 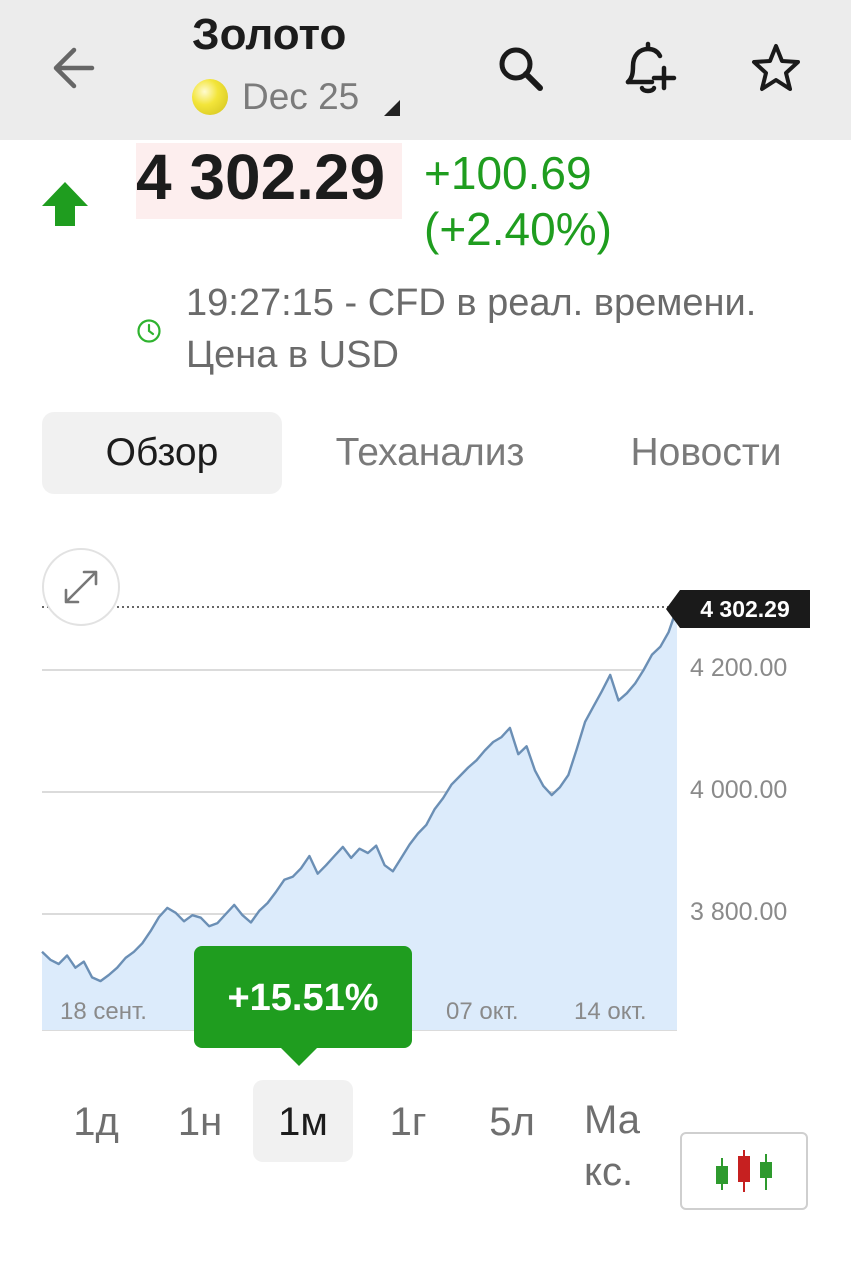 I want to click on range-1m: 1м, so click(x=303, y=1121).